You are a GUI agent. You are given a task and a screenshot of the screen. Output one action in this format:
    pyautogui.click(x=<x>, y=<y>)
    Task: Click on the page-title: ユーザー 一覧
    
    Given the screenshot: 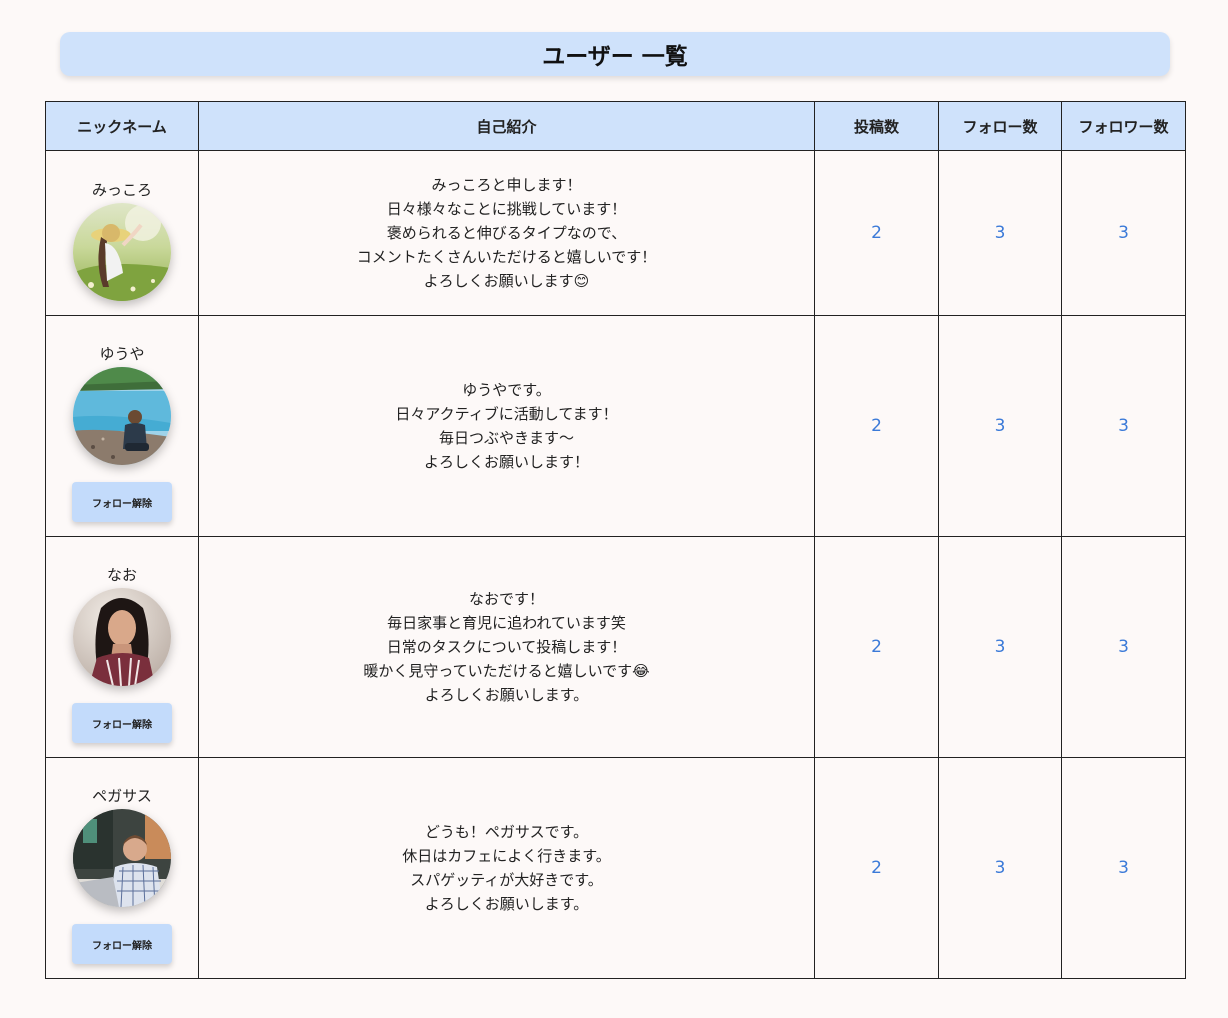 What is the action you would take?
    pyautogui.click(x=615, y=54)
    